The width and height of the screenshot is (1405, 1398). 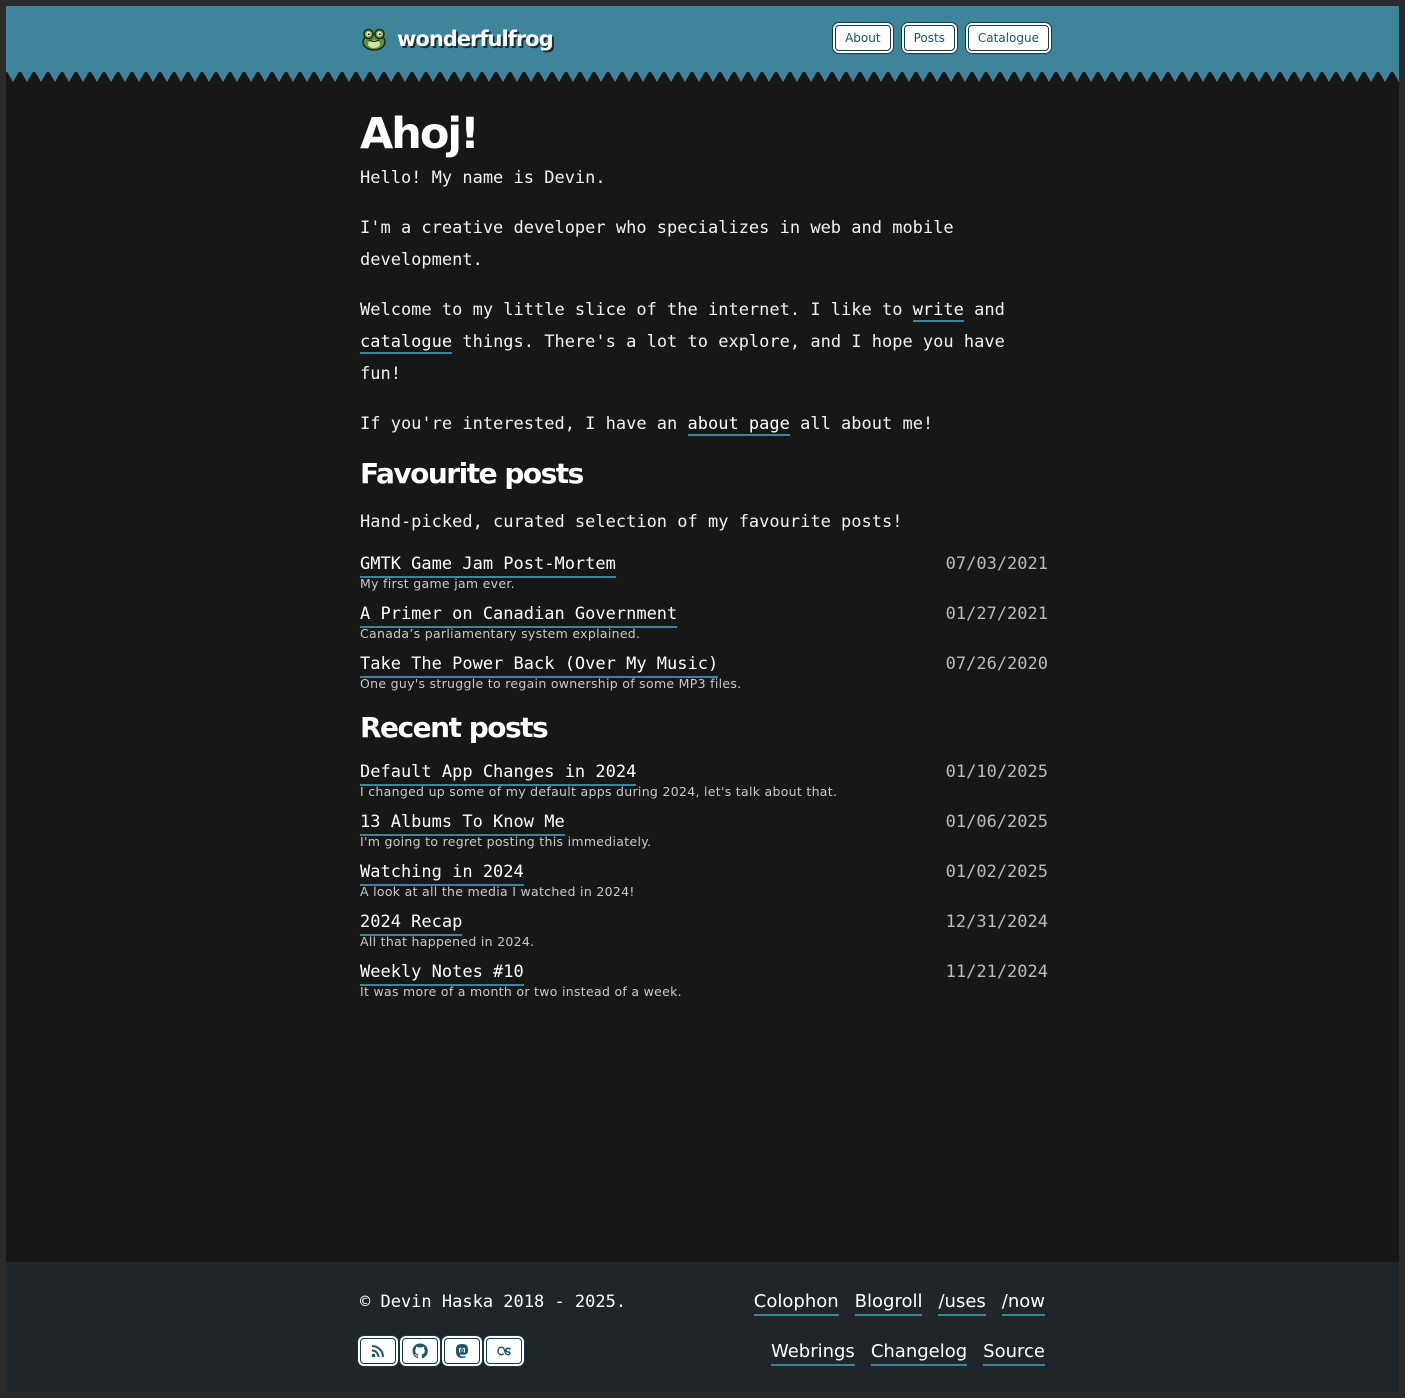 What do you see at coordinates (498, 773) in the screenshot?
I see `post-title-link: Default App Changes in 2024` at bounding box center [498, 773].